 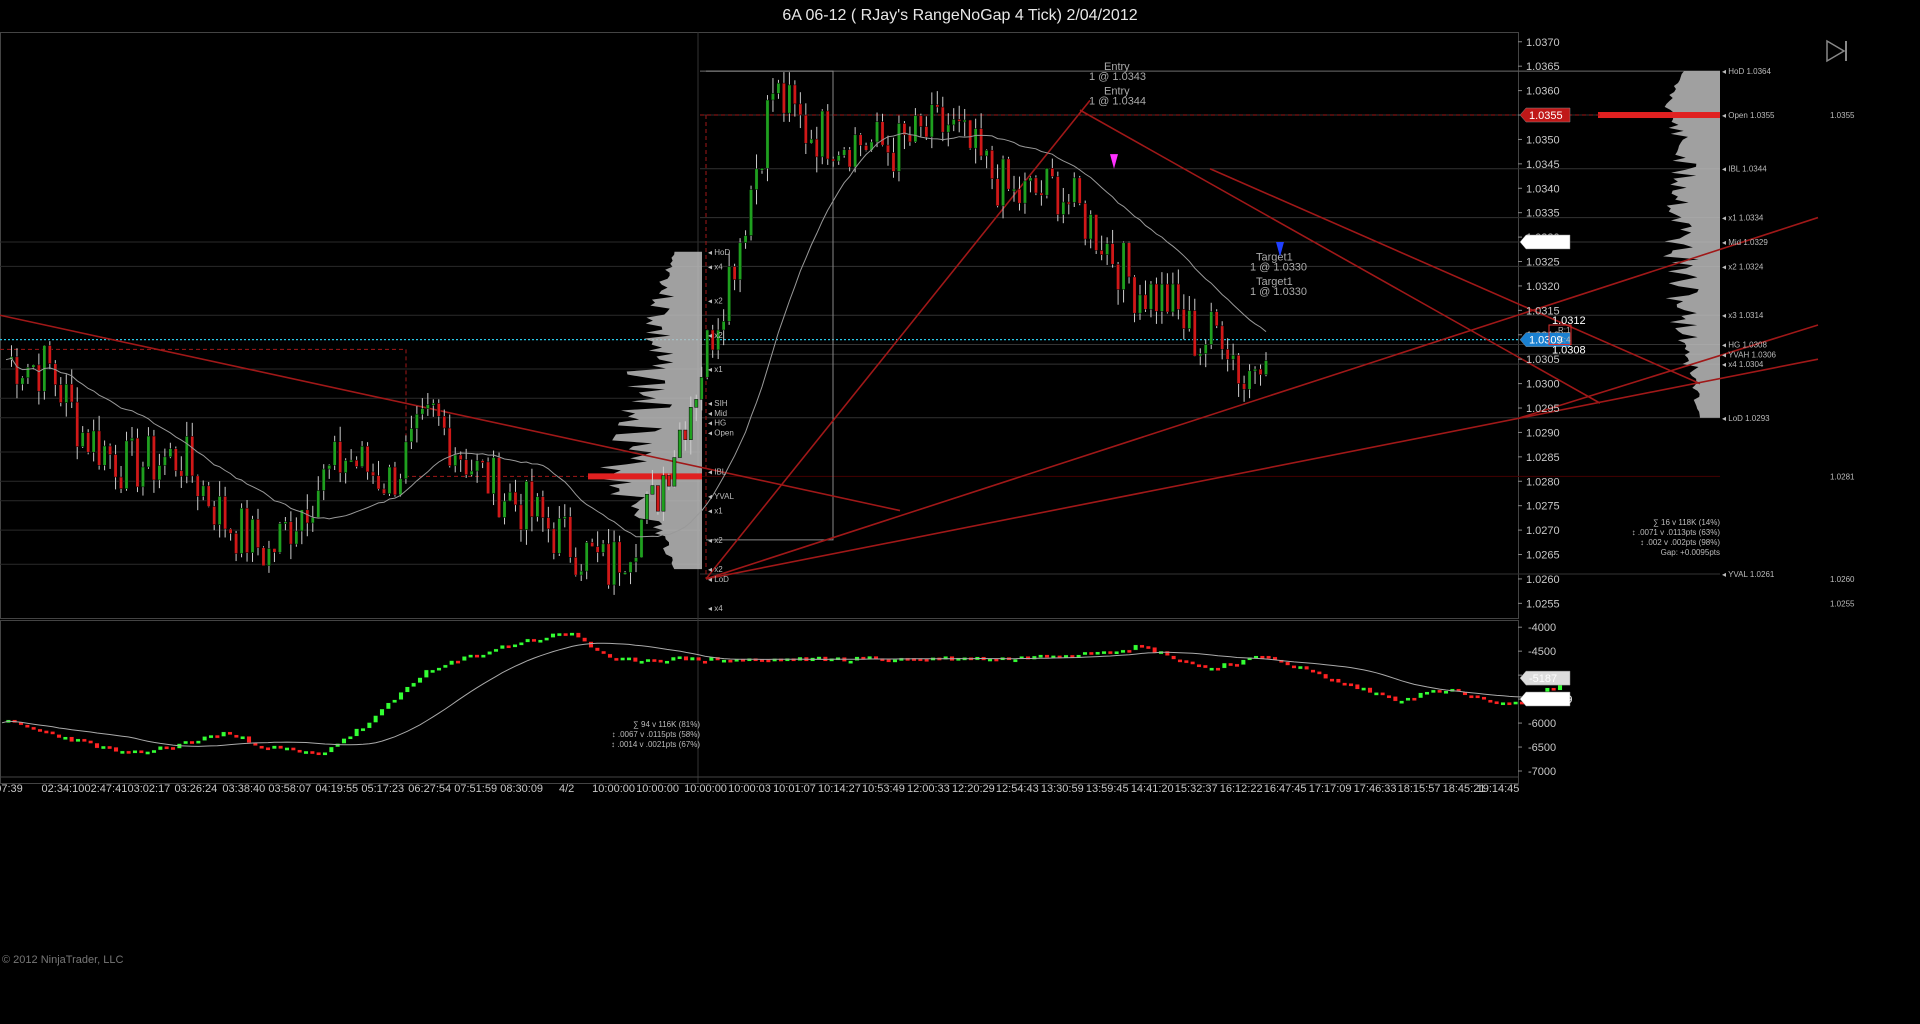 I want to click on y-tick-label: -4000, so click(x=1542, y=628).